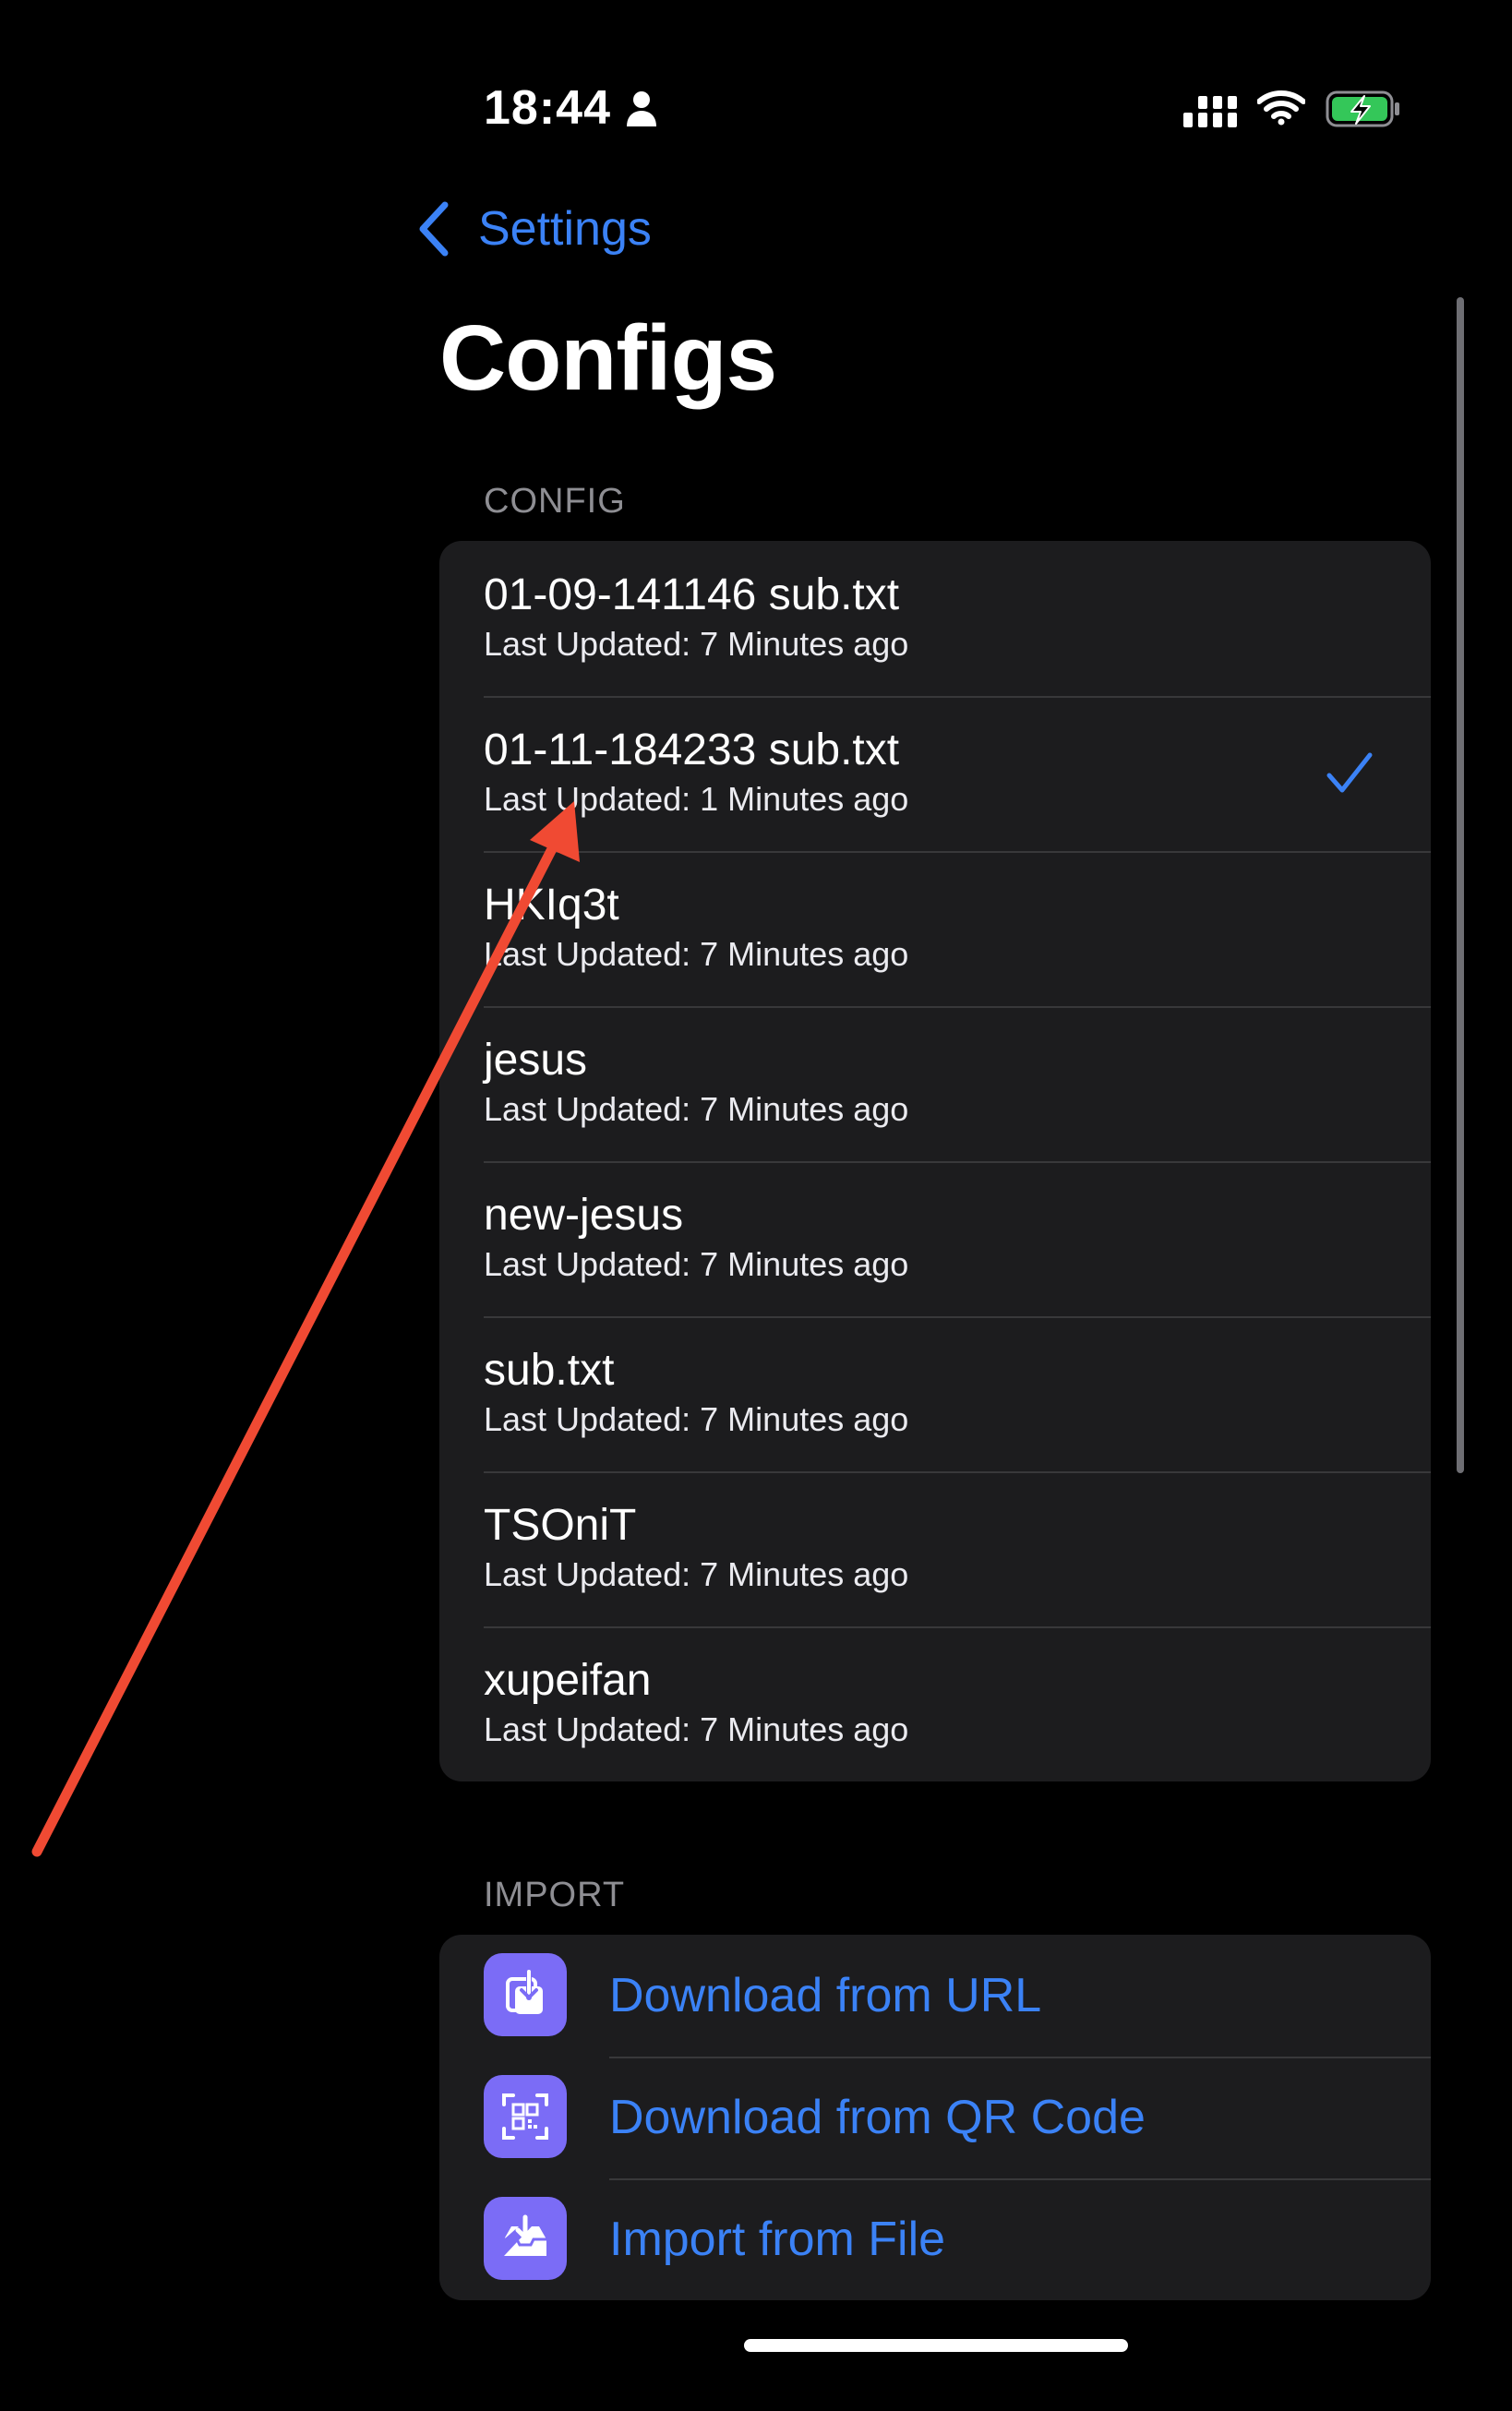 The image size is (1512, 2411). Describe the element at coordinates (525, 1994) in the screenshot. I see `download-icon` at that location.